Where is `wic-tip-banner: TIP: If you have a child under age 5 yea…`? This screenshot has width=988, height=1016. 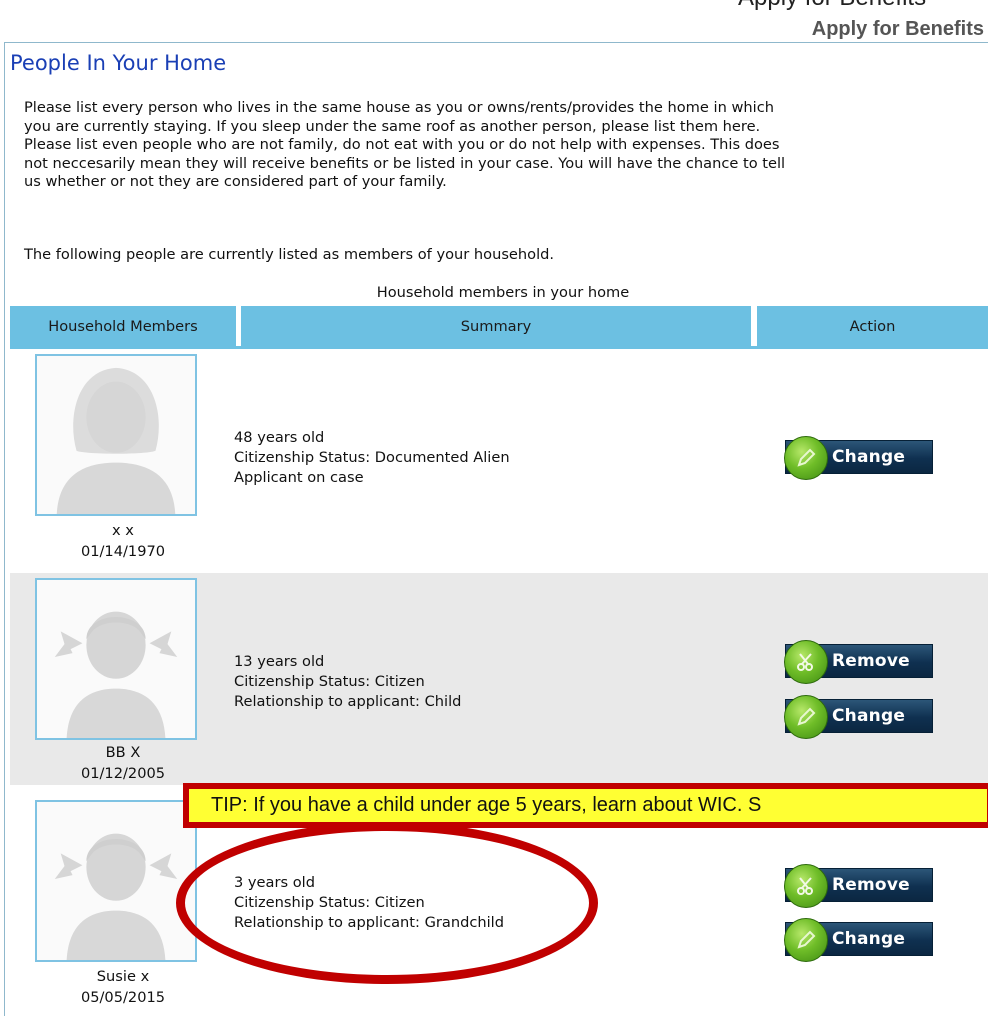 wic-tip-banner: TIP: If you have a child under age 5 yea… is located at coordinates (585, 805).